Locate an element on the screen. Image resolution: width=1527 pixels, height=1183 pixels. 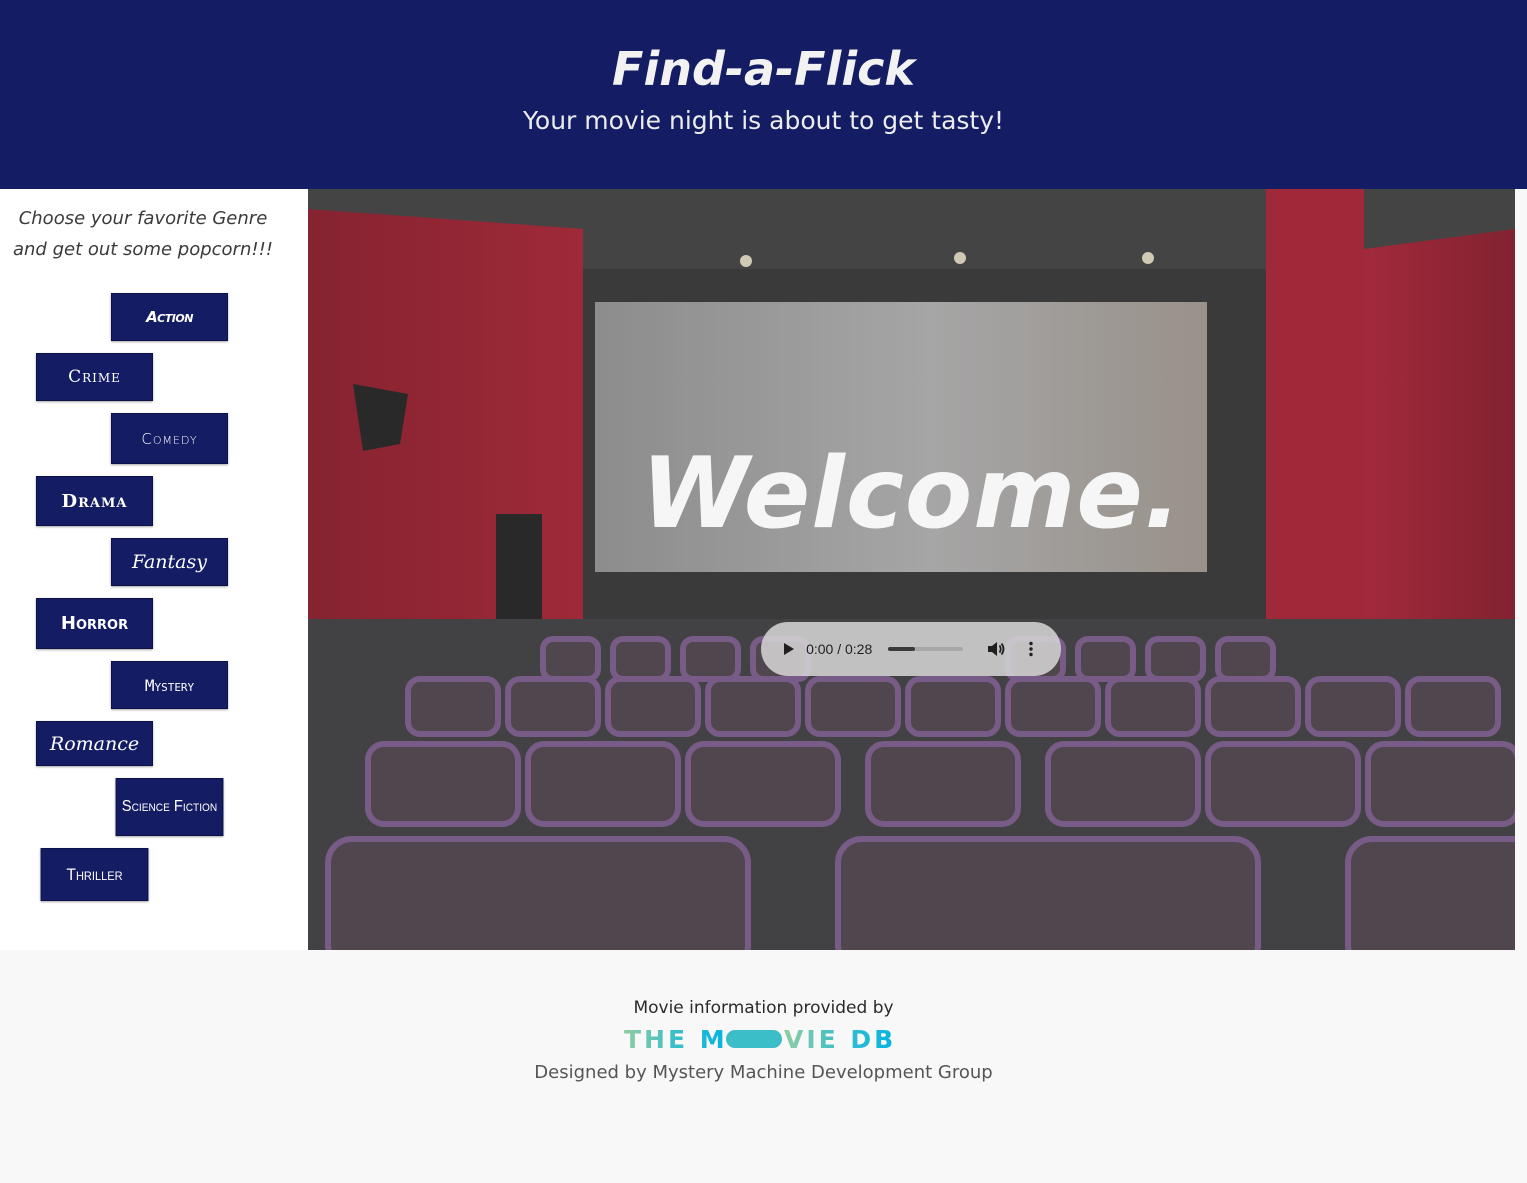
volume-icon is located at coordinates (996, 649).